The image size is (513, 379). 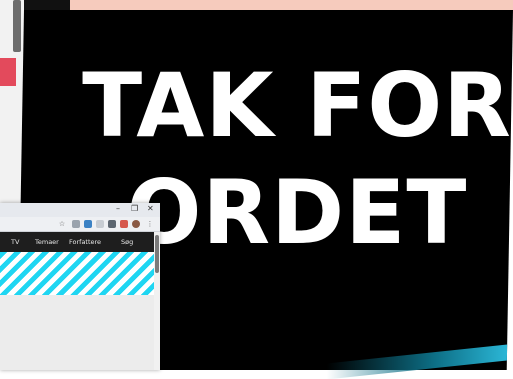 What do you see at coordinates (112, 224) in the screenshot?
I see `shield-icon` at bounding box center [112, 224].